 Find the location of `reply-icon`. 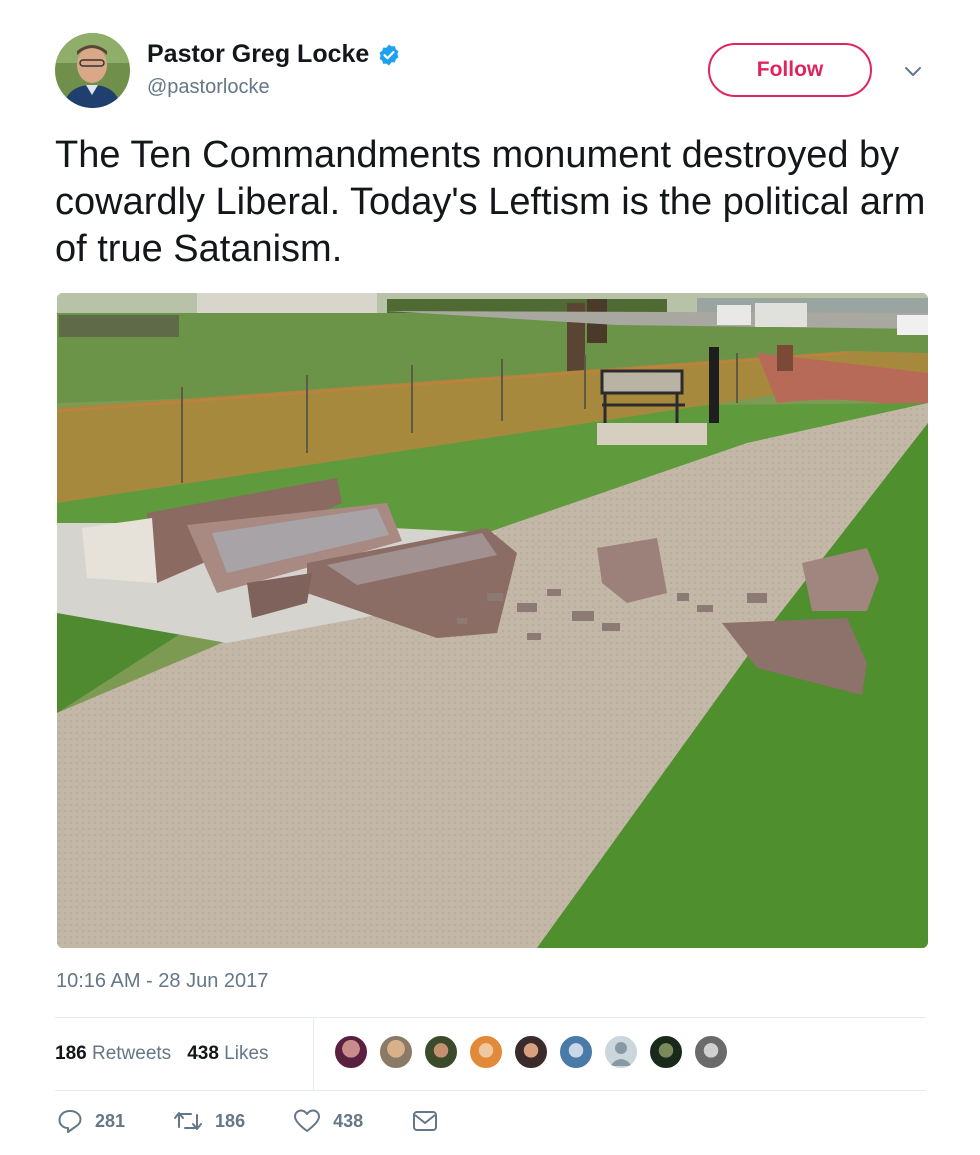

reply-icon is located at coordinates (70, 1121).